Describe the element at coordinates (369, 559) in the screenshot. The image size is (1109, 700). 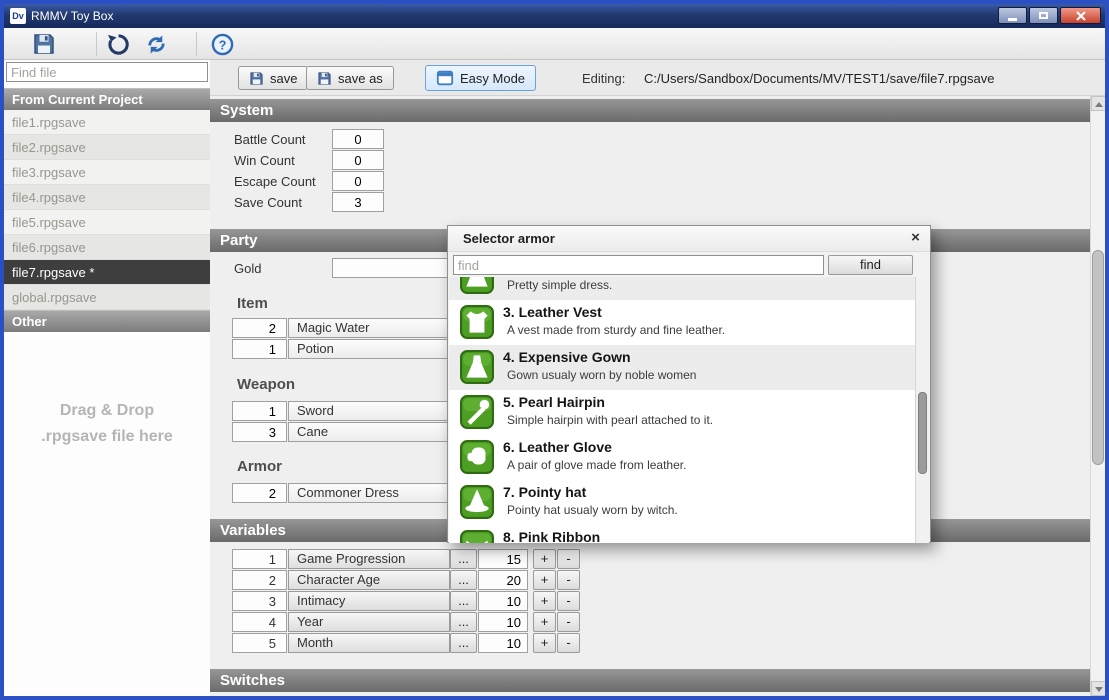
I see `variable-name-box: Game Progression` at that location.